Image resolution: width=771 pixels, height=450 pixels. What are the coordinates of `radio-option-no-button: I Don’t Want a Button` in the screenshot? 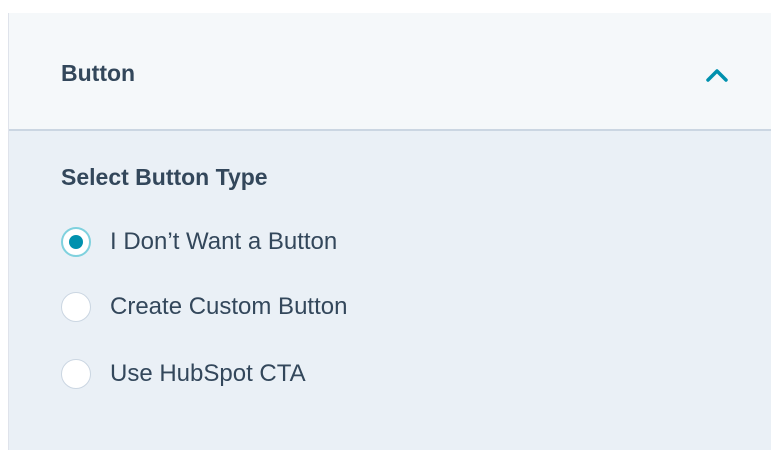 It's located at (199, 242).